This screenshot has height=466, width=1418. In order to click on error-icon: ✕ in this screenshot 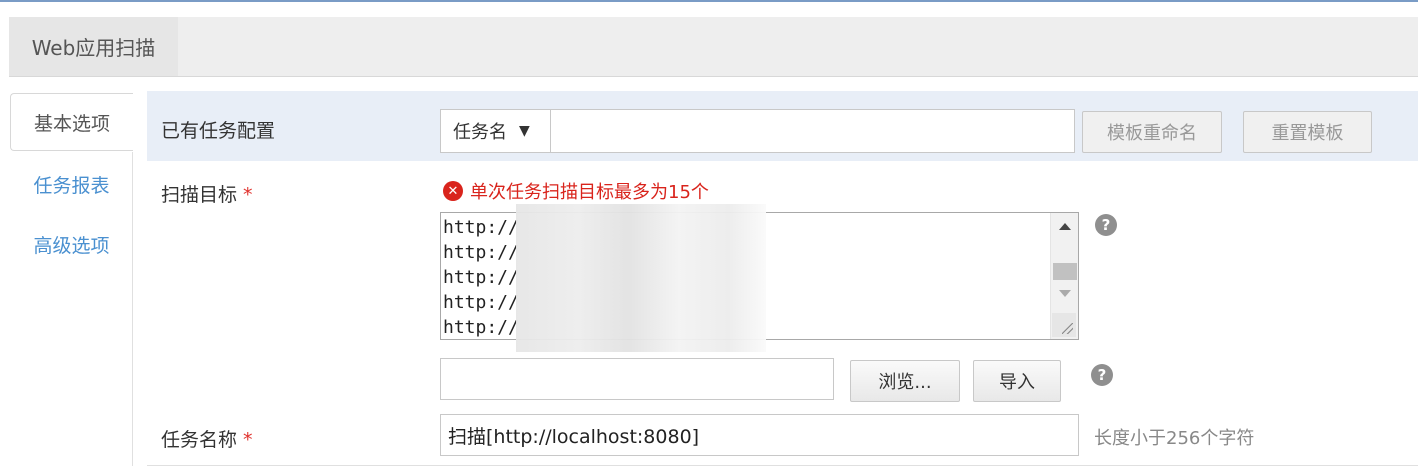, I will do `click(453, 191)`.